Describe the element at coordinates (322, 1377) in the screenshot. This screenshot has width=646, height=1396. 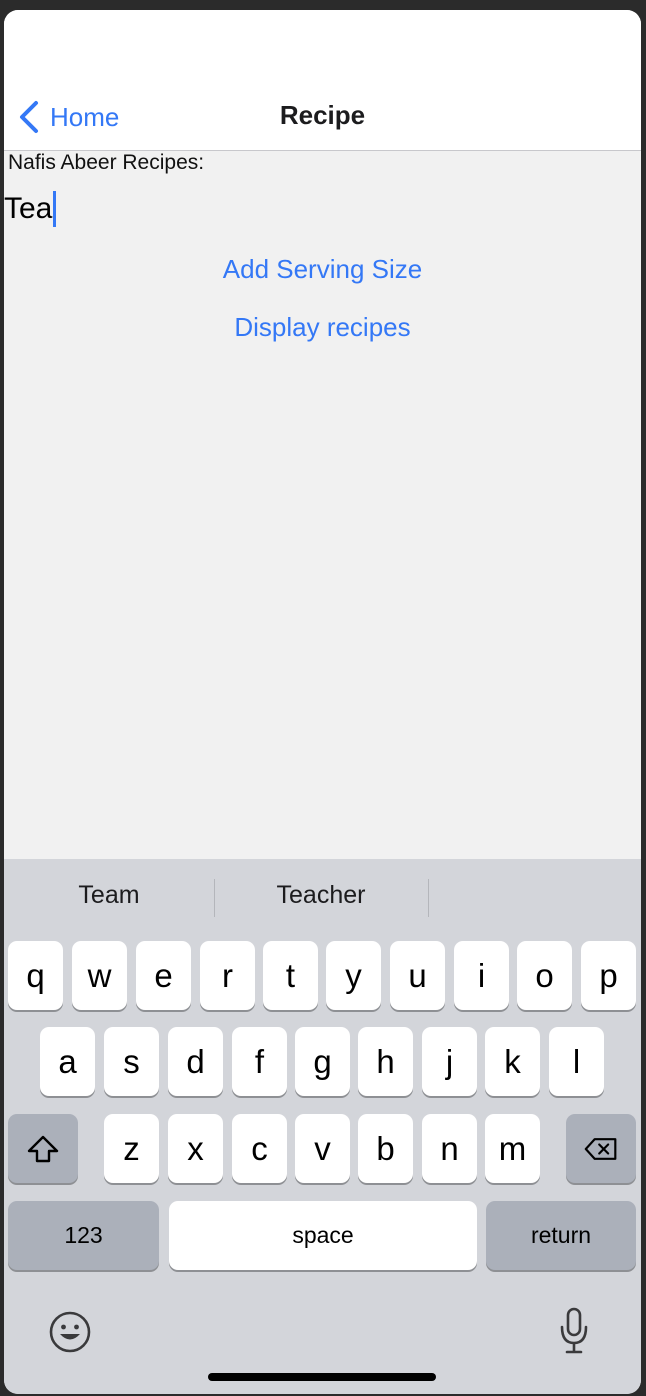
I see `home-indicator` at that location.